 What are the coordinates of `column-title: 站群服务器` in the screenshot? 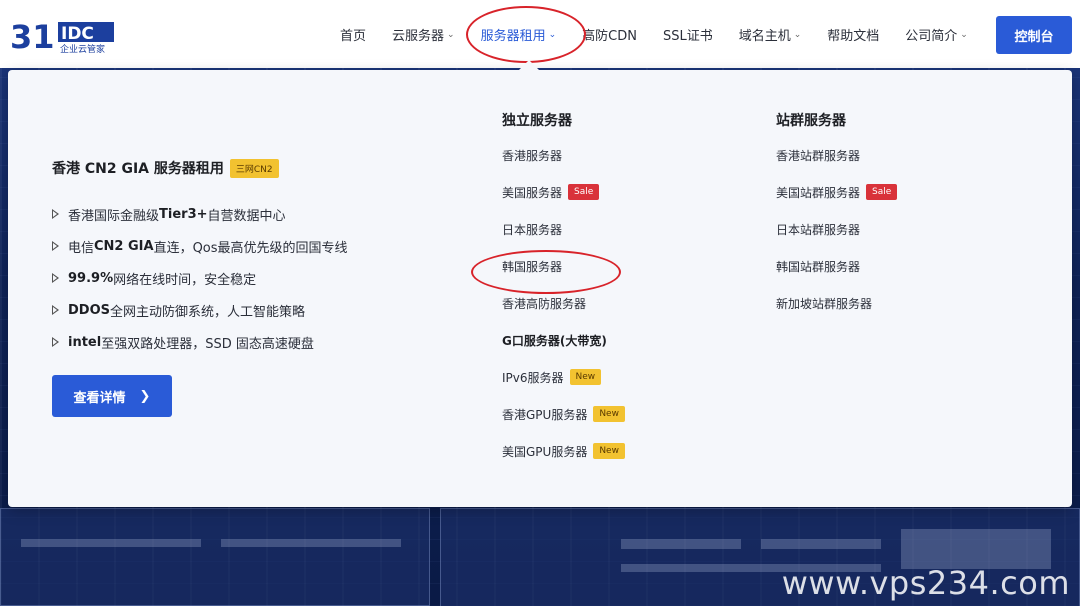 It's located at (811, 121).